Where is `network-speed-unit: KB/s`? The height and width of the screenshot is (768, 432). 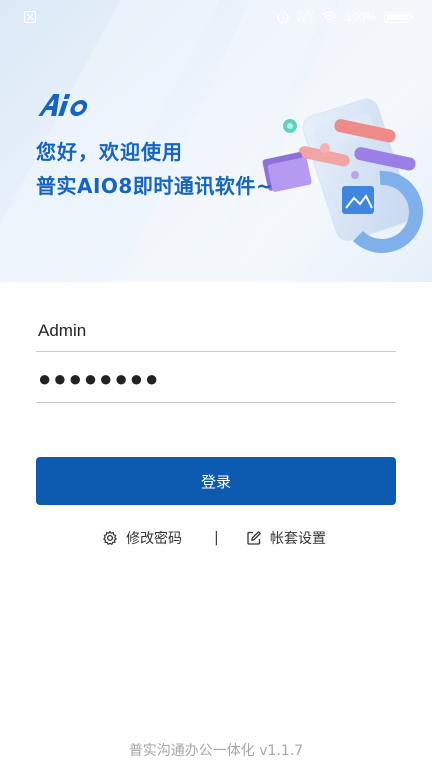 network-speed-unit: KB/s is located at coordinates (305, 20).